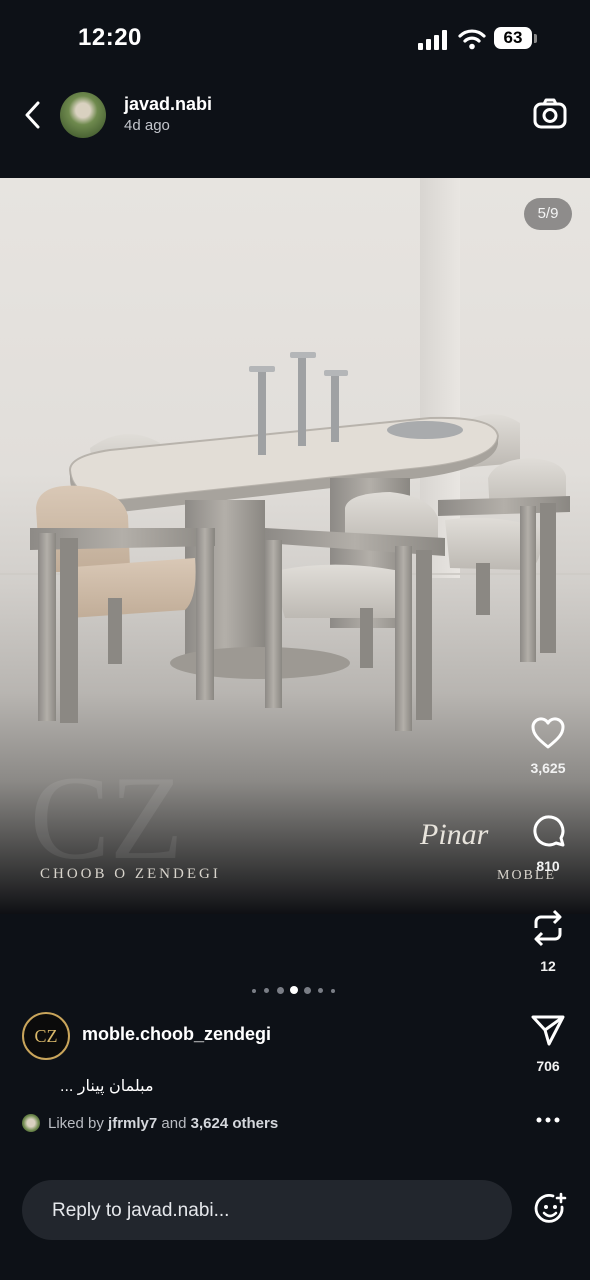 The width and height of the screenshot is (590, 1280). What do you see at coordinates (548, 1030) in the screenshot?
I see `share-icon` at bounding box center [548, 1030].